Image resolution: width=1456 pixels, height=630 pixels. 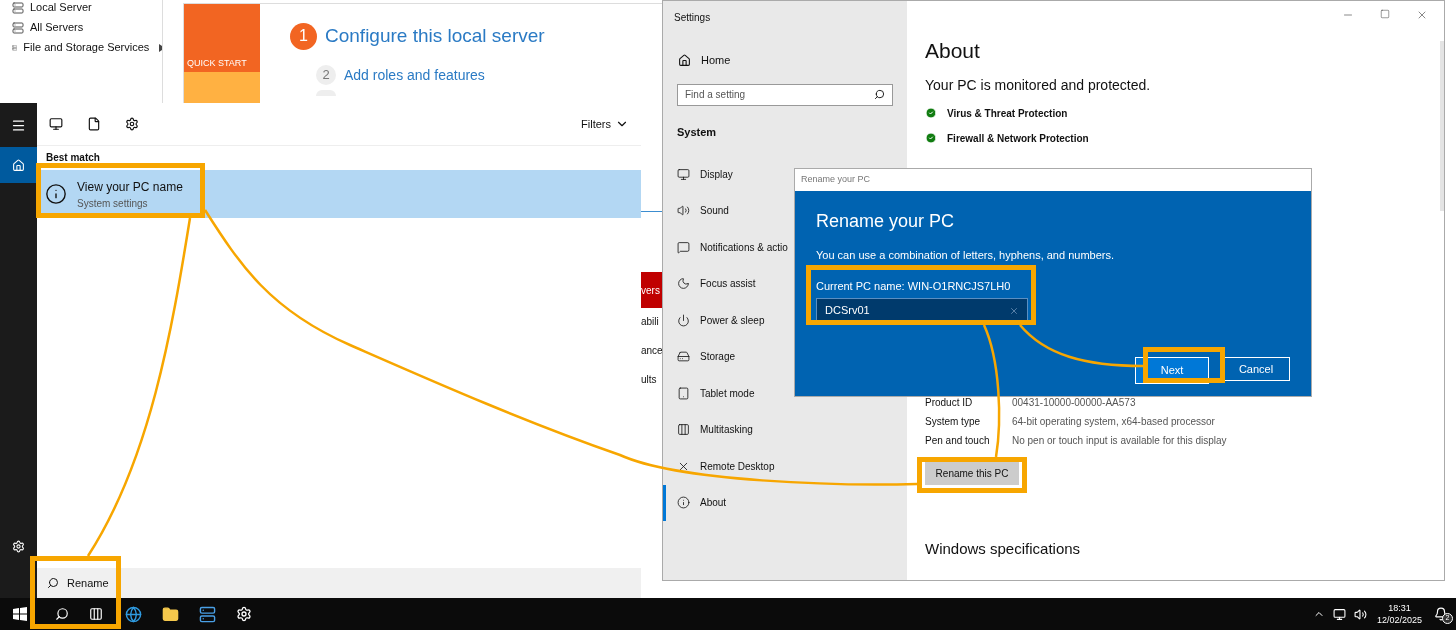 What do you see at coordinates (683, 174) in the screenshot?
I see `display-icon` at bounding box center [683, 174].